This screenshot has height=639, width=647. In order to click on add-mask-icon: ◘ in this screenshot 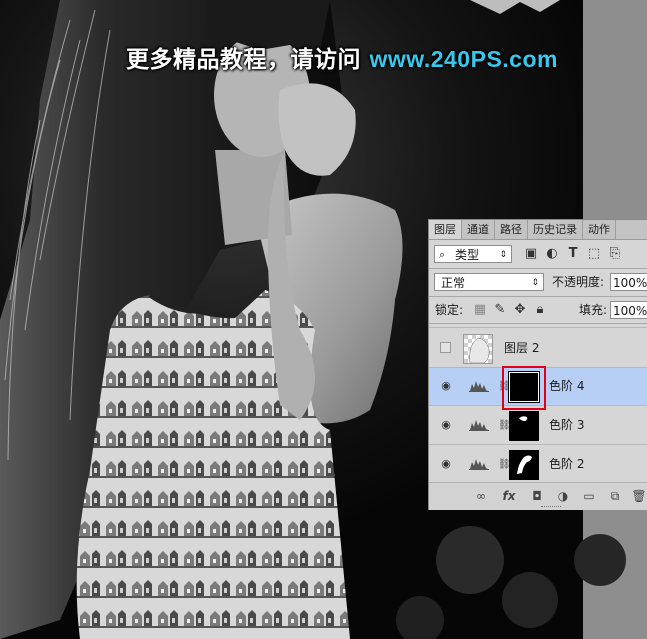, I will do `click(537, 496)`.